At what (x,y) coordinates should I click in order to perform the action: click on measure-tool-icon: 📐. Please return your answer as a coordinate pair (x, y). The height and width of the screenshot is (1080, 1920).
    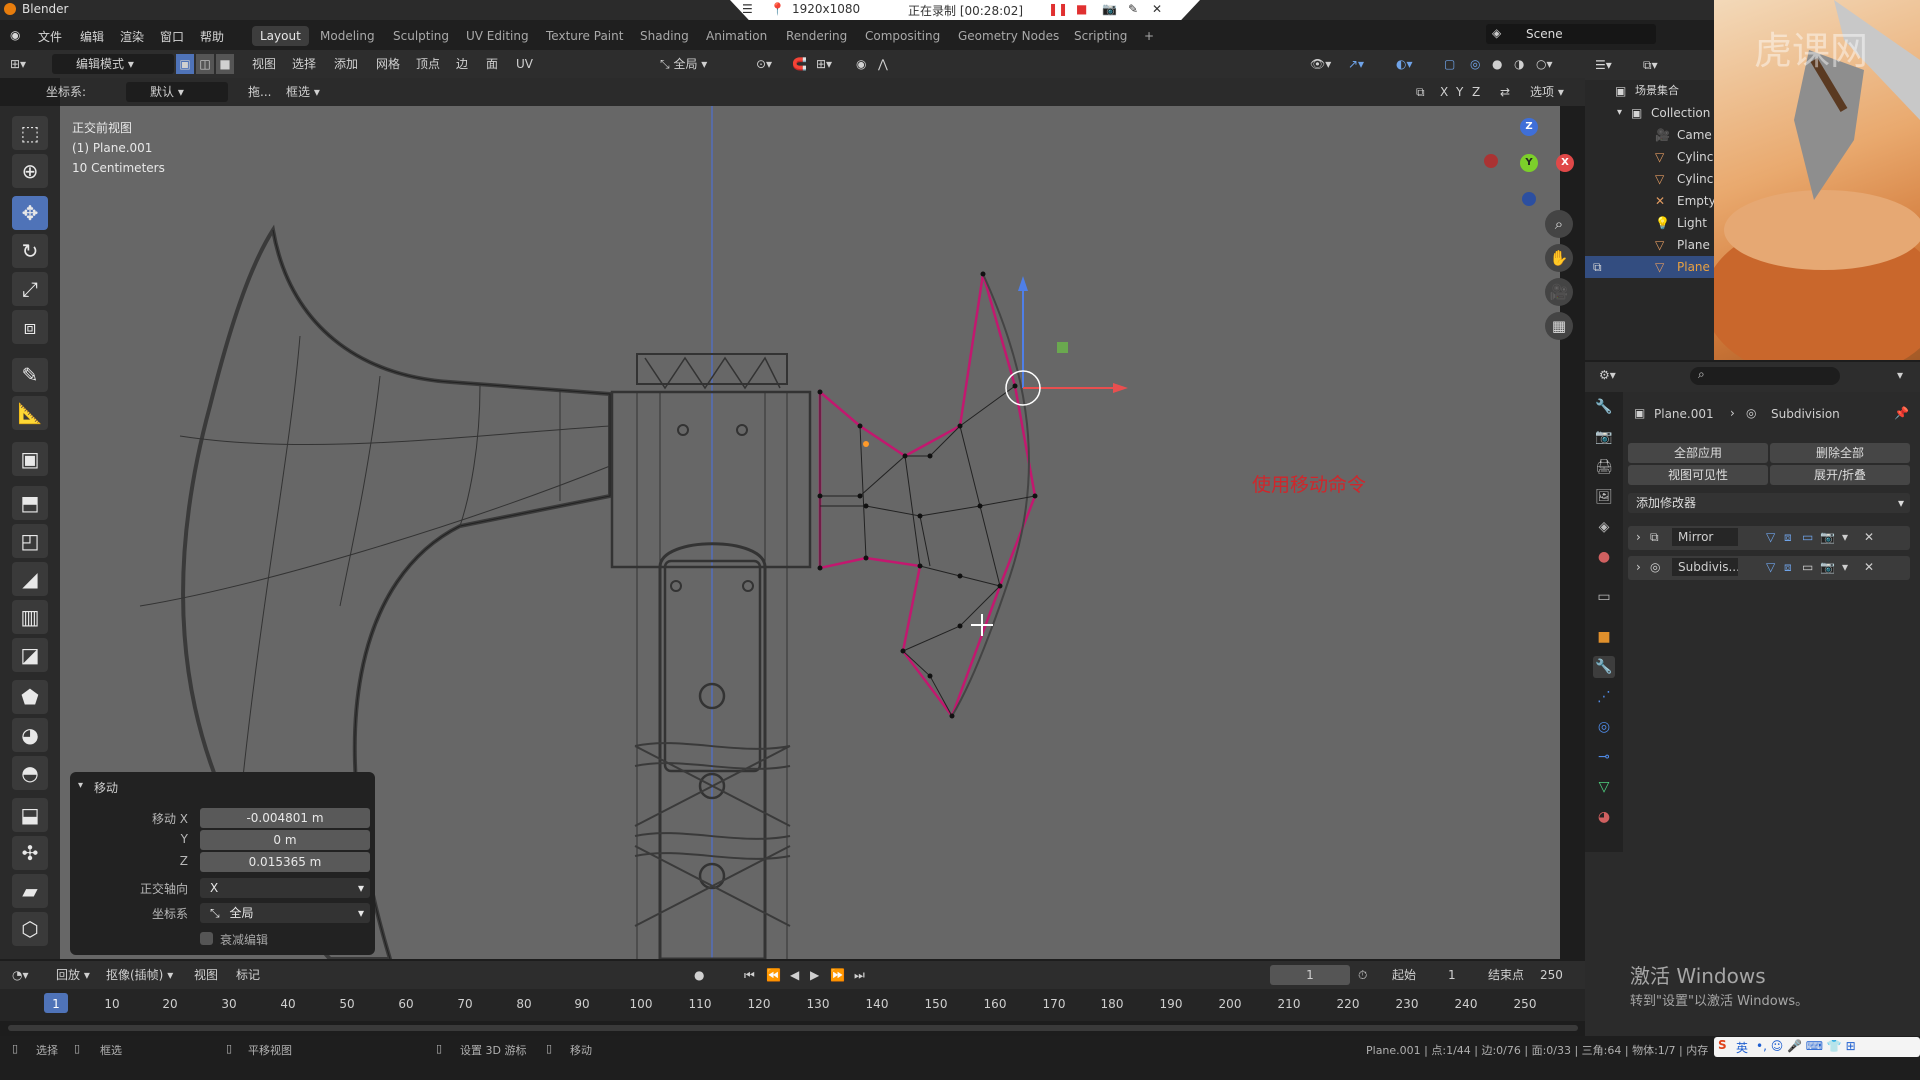
    Looking at the image, I should click on (30, 413).